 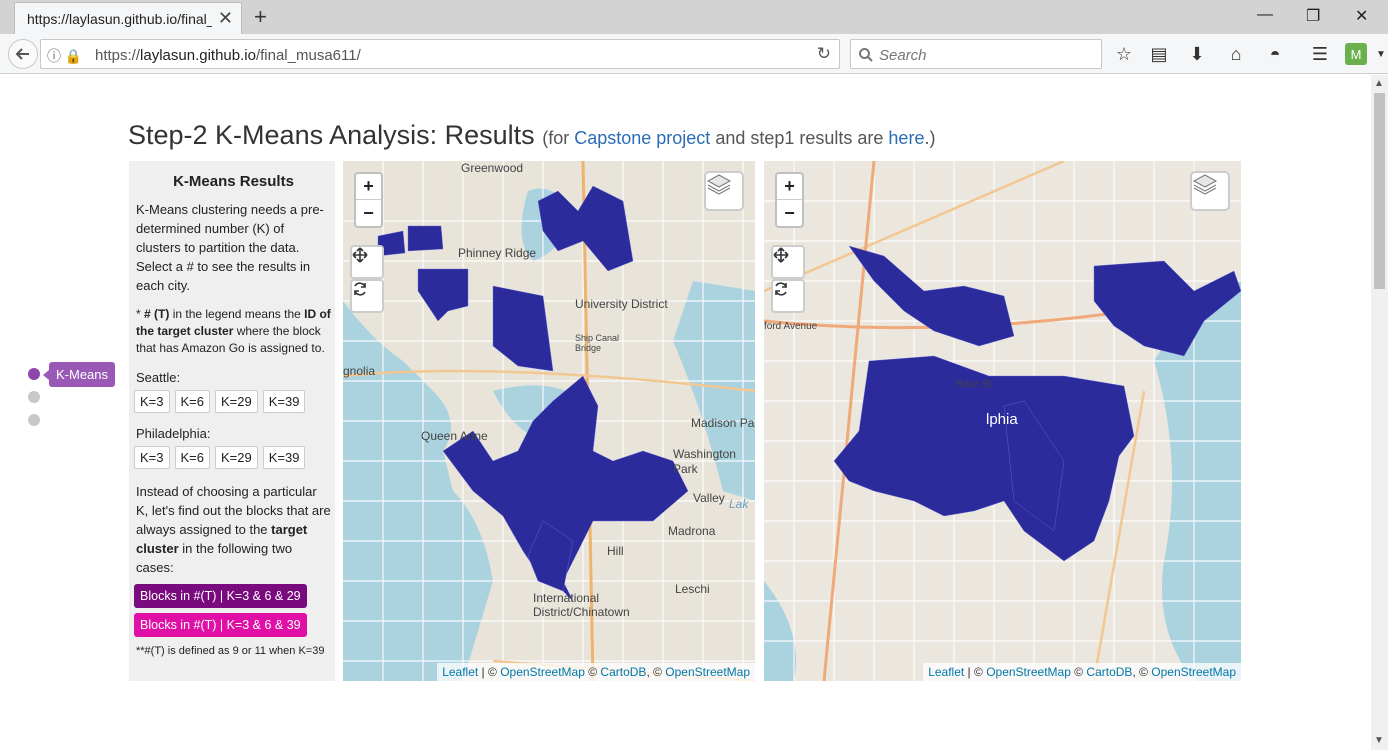 I want to click on browser-tab: https://laylasun.github.io/final_m ✕, so click(x=128, y=18).